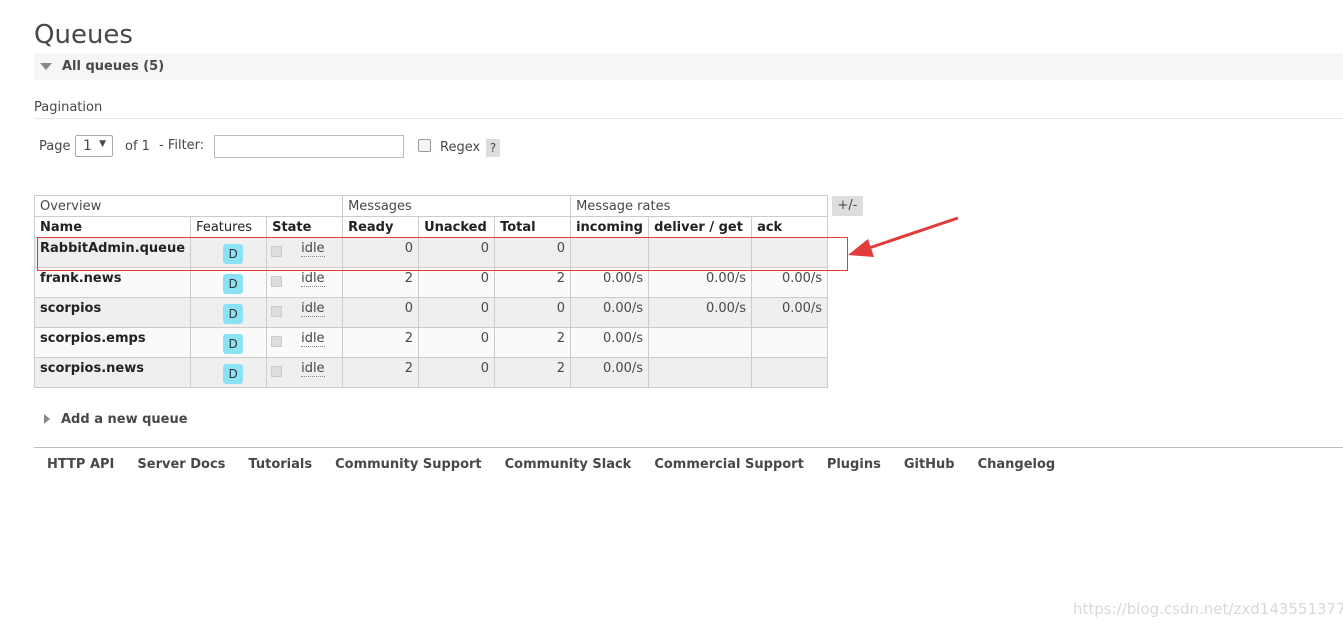 The image size is (1343, 629). What do you see at coordinates (46, 66) in the screenshot?
I see `triangle-down-icon` at bounding box center [46, 66].